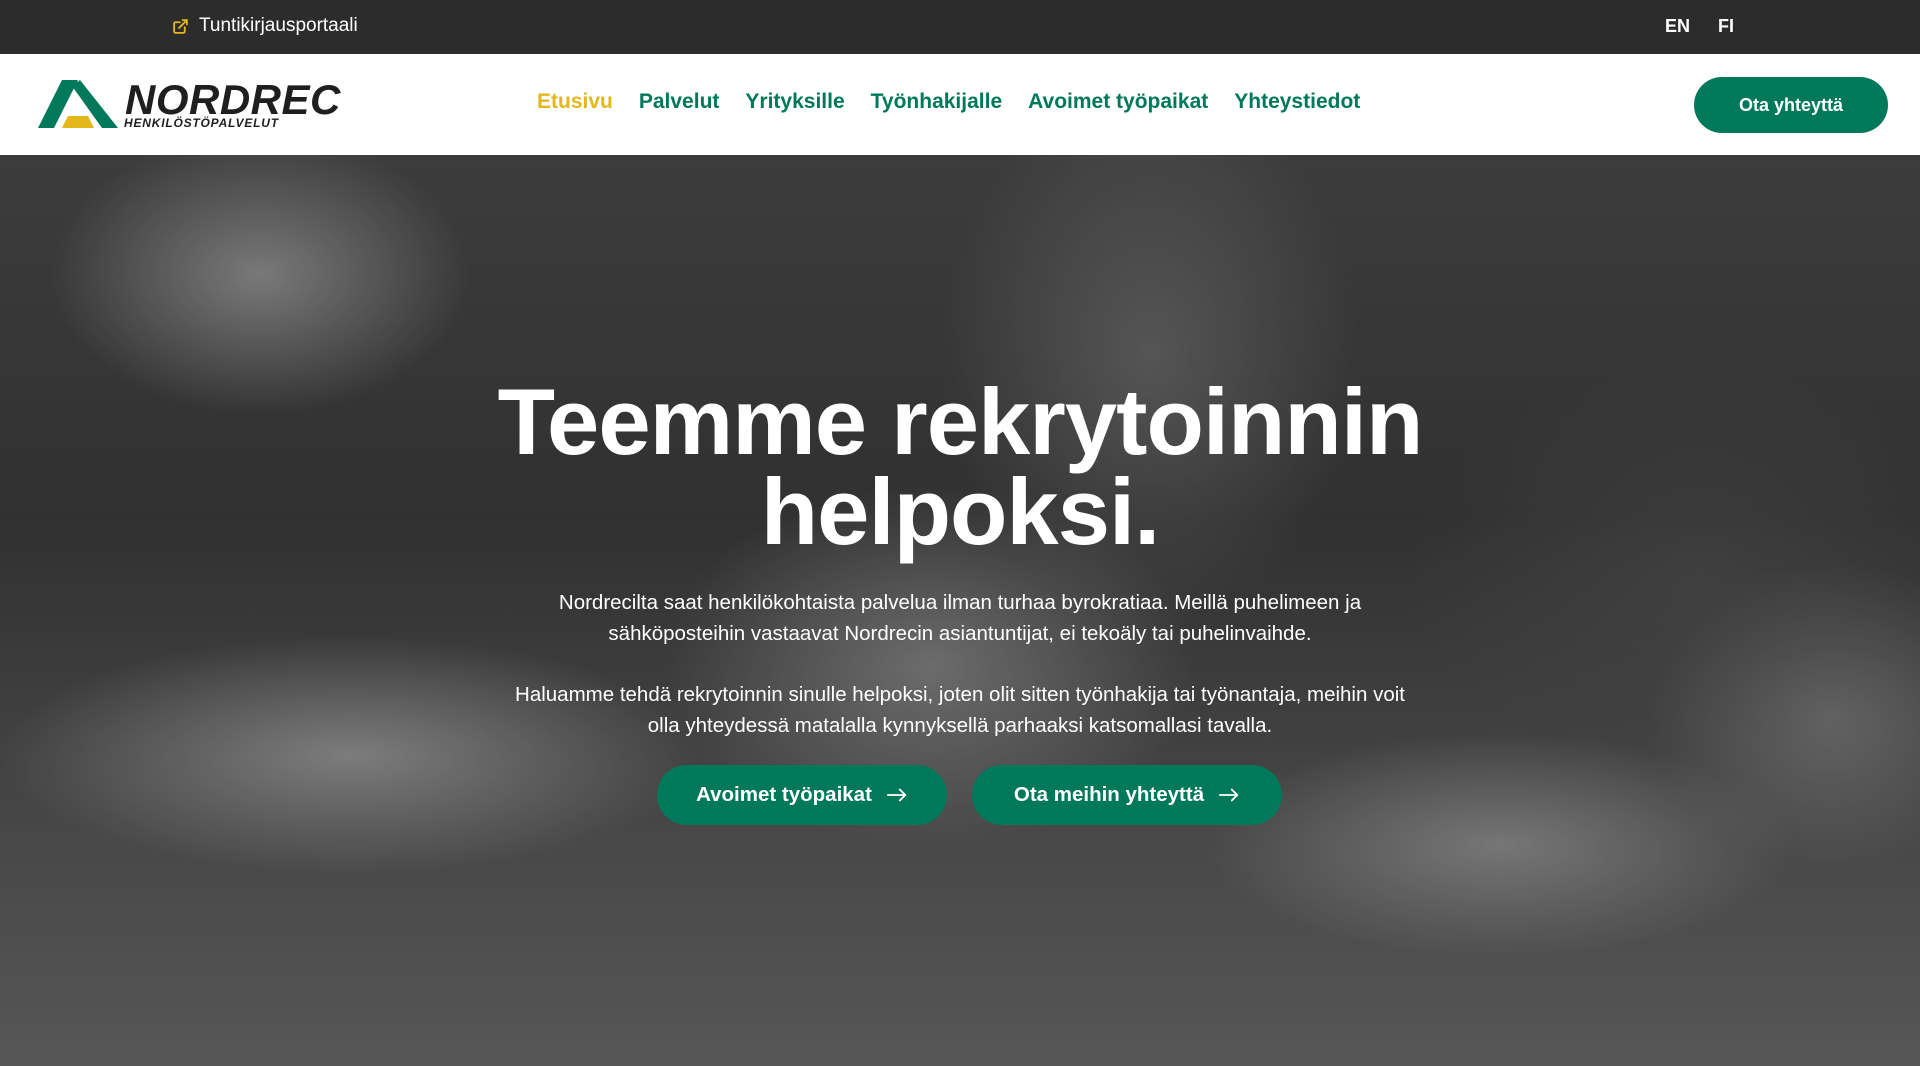  I want to click on nav-item-yrityksille: Yrityksille, so click(794, 102).